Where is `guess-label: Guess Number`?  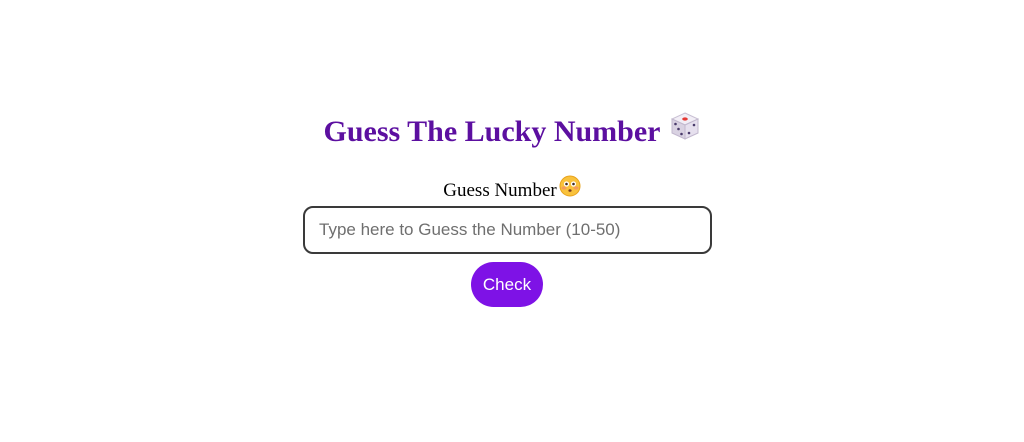
guess-label: Guess Number is located at coordinates (500, 190).